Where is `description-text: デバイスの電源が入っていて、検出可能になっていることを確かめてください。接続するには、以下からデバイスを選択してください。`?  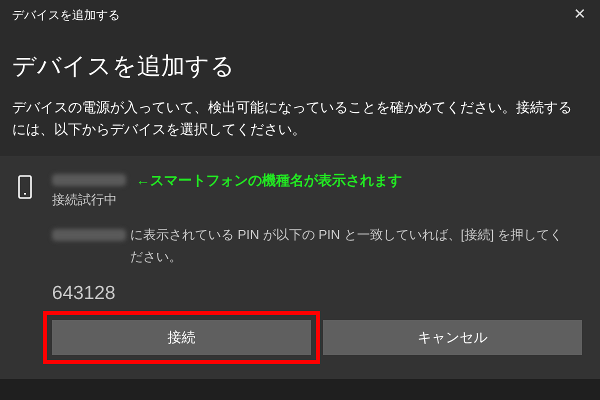 description-text: デバイスの電源が入っていて、検出可能になっていることを確かめてください。接続するには、以下からデバイスを選択してください。 is located at coordinates (292, 118).